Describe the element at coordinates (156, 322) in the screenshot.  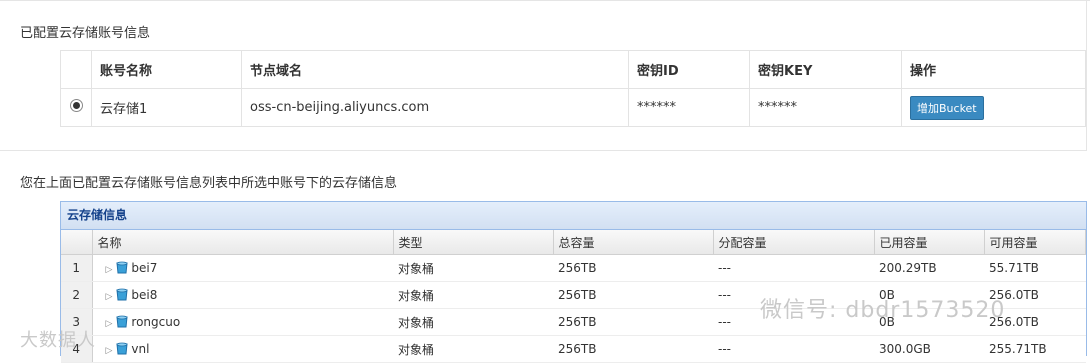
I see `bucket-name: rongcuo` at that location.